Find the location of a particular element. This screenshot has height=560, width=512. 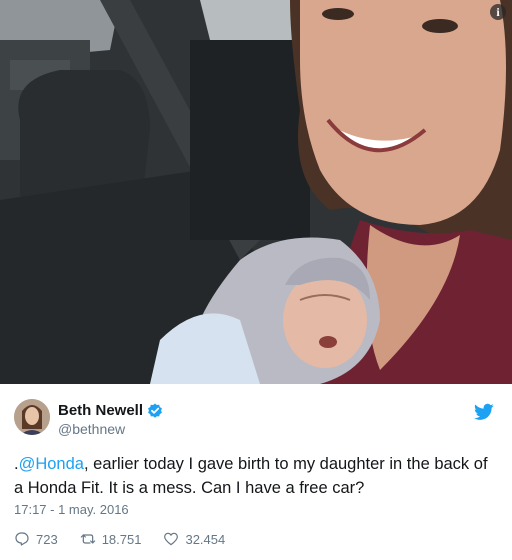

author-name-row: Beth Newell is located at coordinates (110, 410).